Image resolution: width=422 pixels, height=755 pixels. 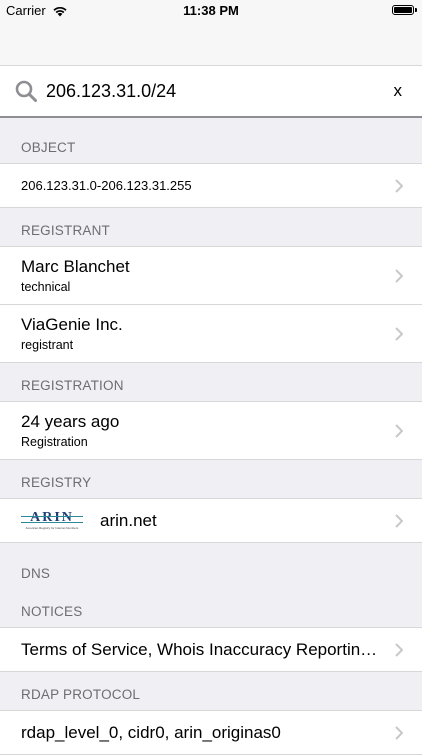 I want to click on section-header-registrant: REGISTRANT, so click(x=211, y=227).